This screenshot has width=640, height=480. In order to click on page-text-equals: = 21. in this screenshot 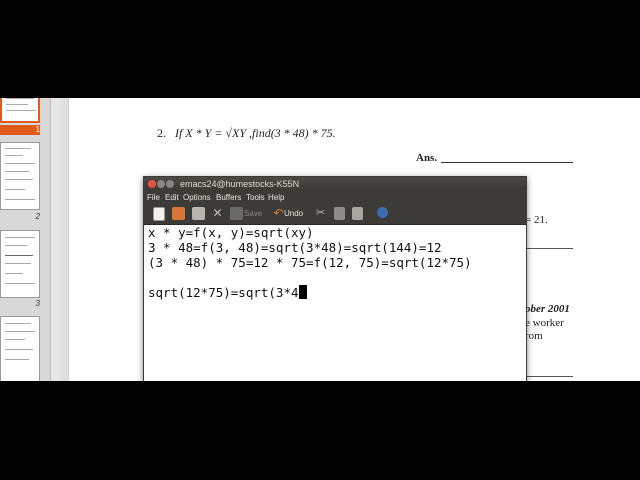, I will do `click(536, 220)`.